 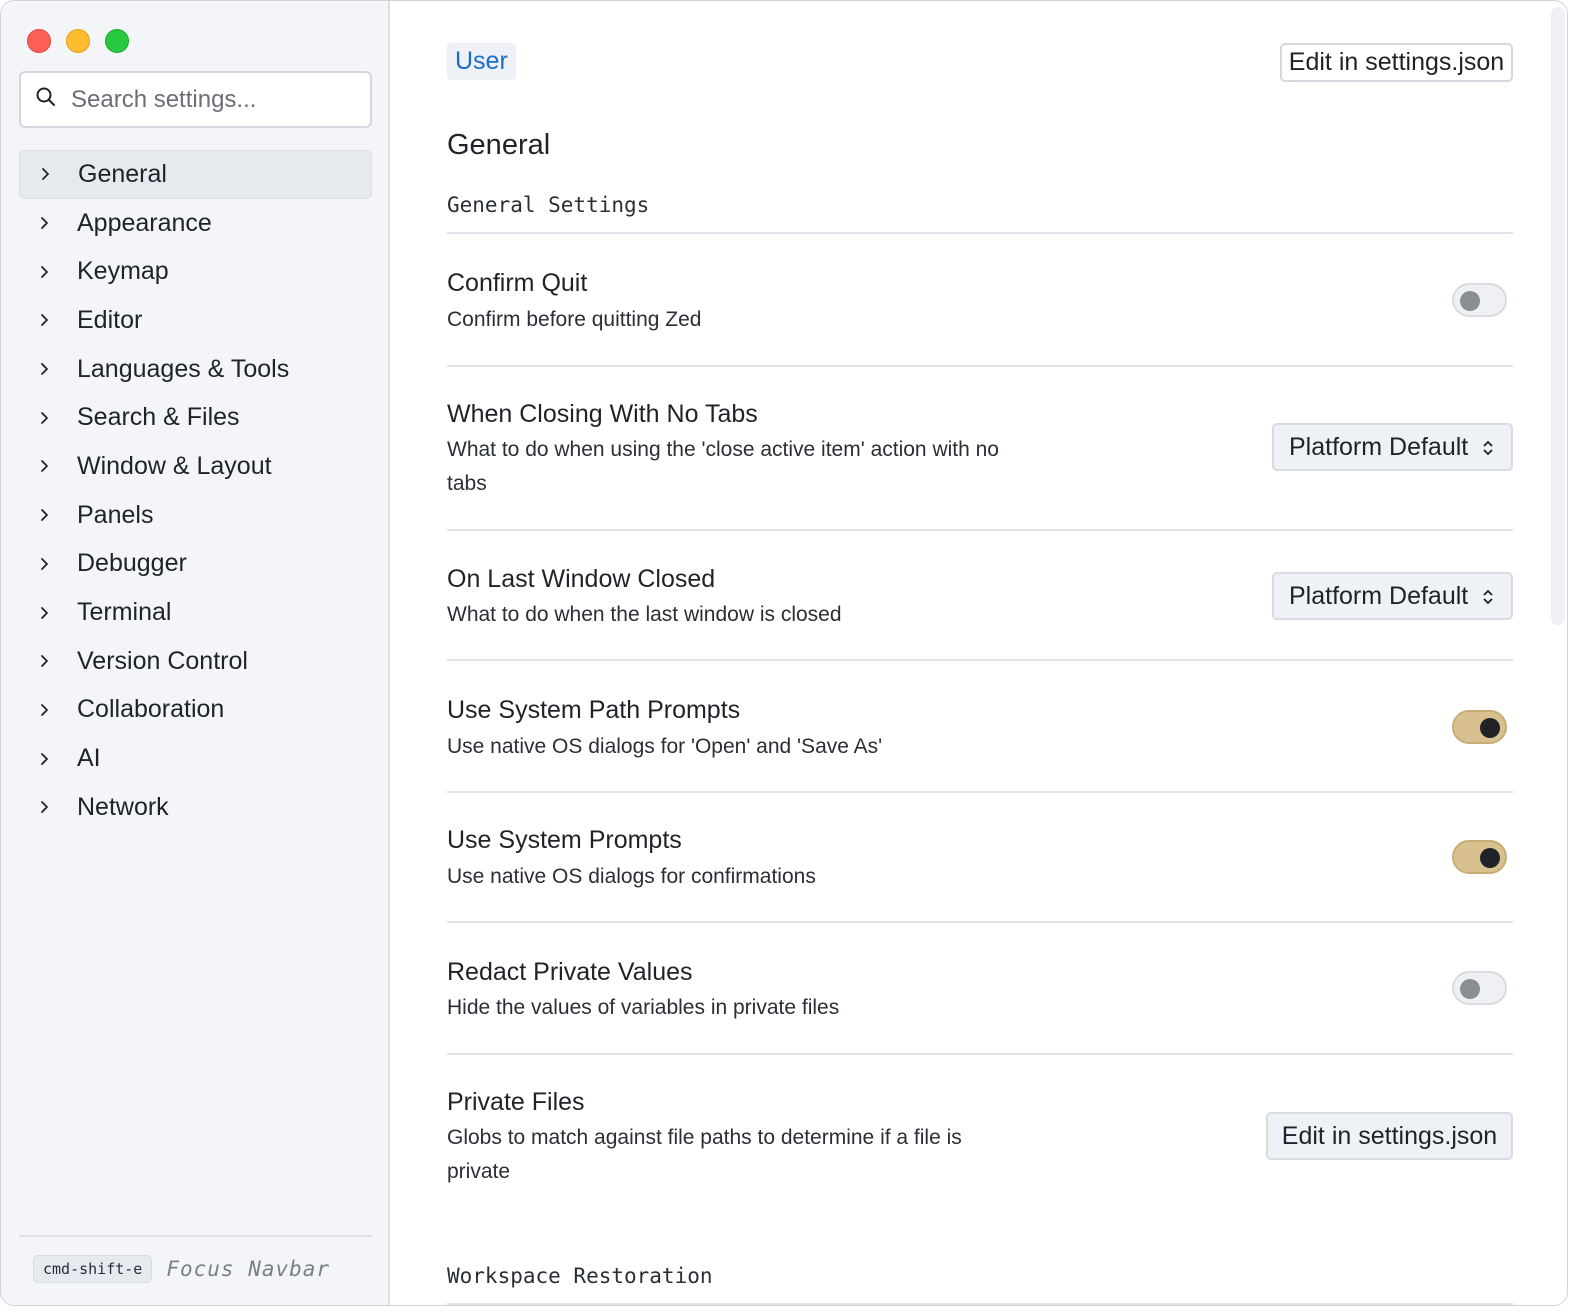 I want to click on scrollbar, so click(x=1556, y=653).